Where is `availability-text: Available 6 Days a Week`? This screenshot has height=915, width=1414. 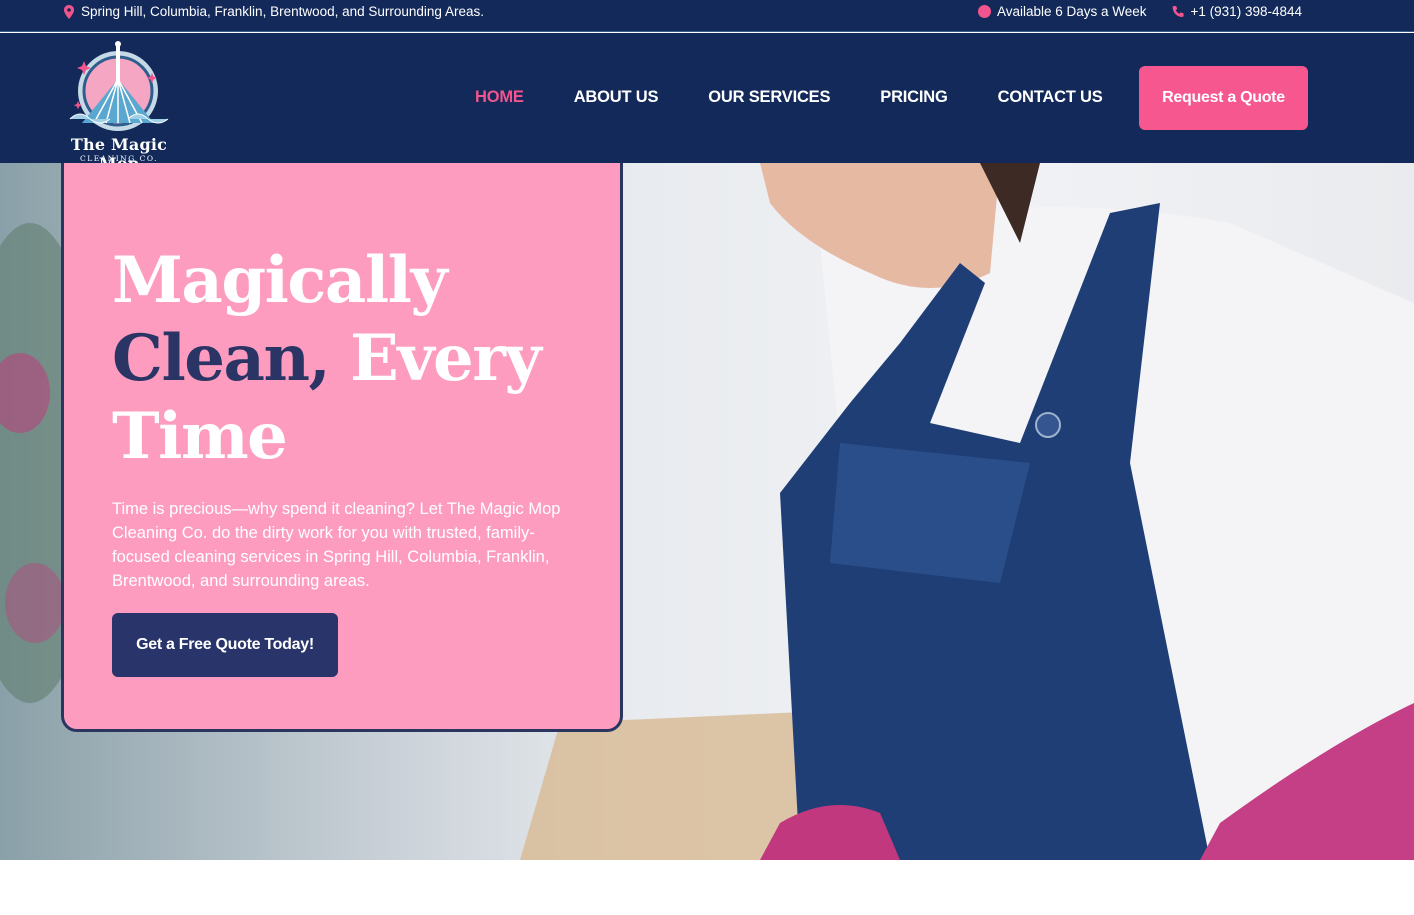
availability-text: Available 6 Days a Week is located at coordinates (1071, 11).